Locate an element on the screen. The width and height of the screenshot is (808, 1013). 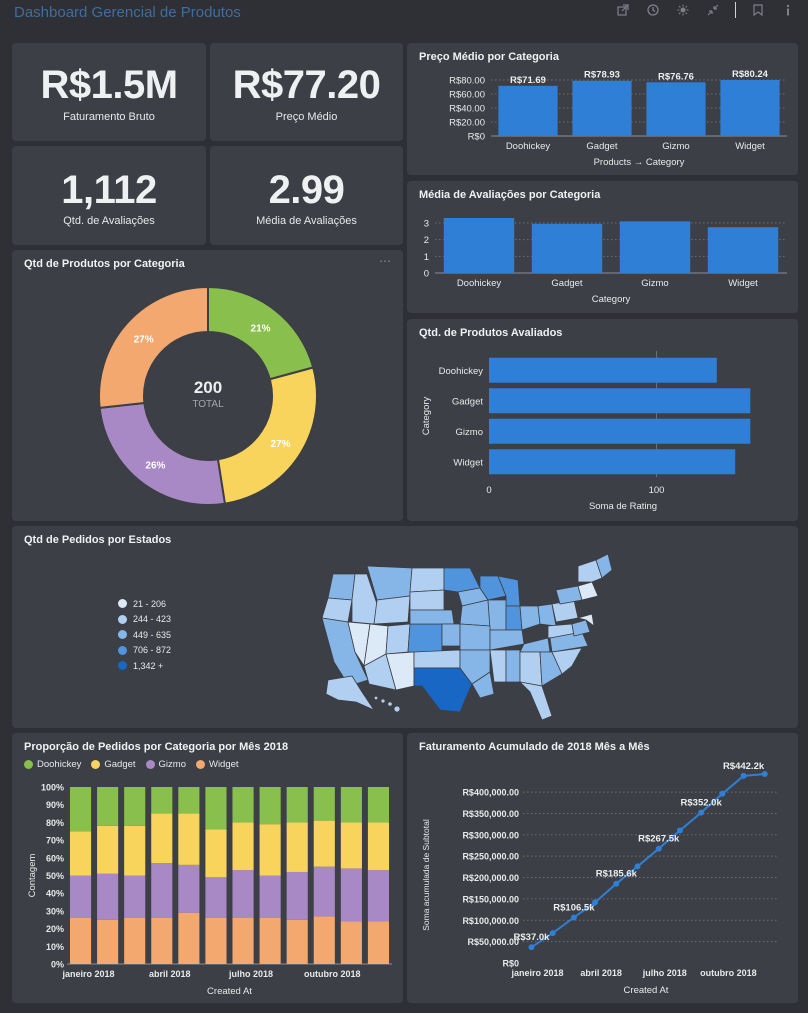
share-icon is located at coordinates (623, 10).